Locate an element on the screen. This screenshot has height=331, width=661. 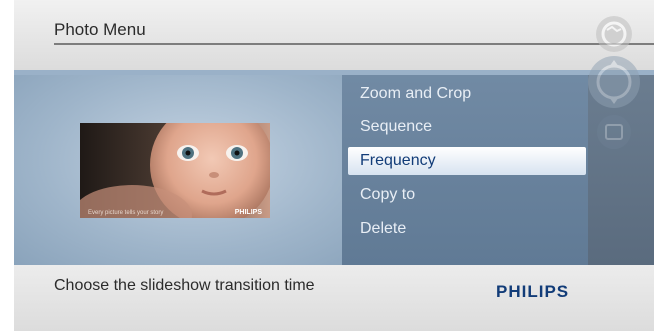
navigation-dial-icon is located at coordinates (614, 82).